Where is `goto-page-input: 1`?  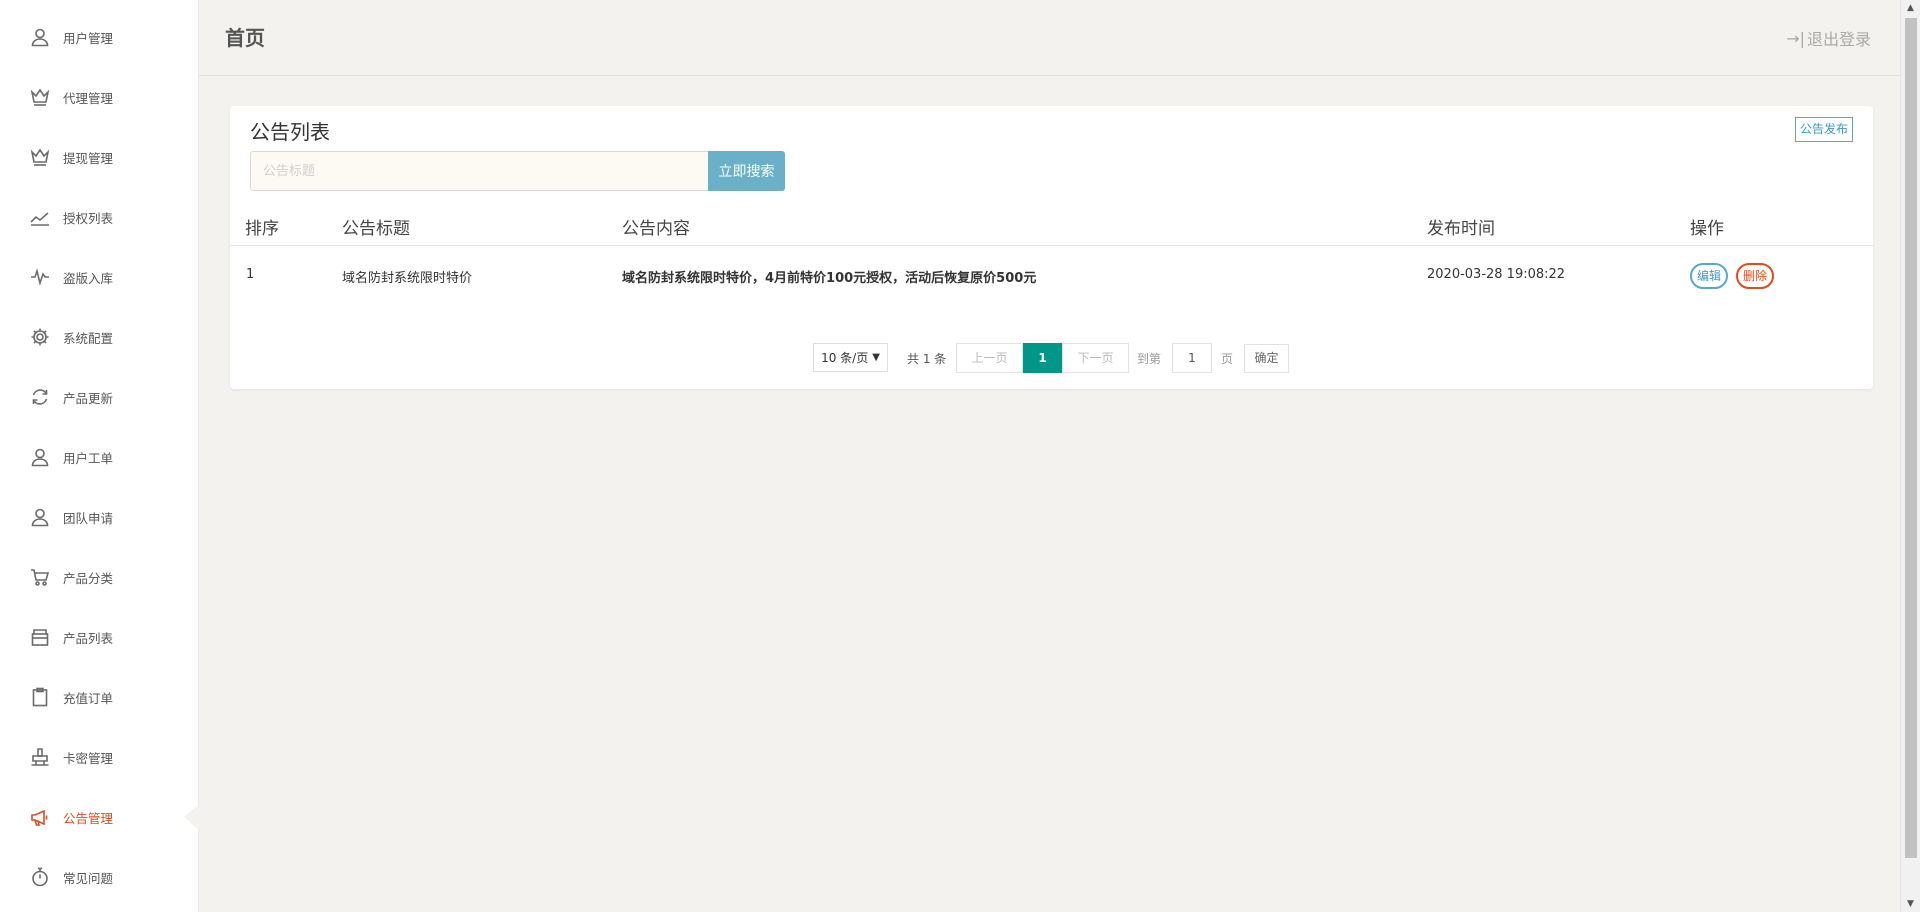
goto-page-input: 1 is located at coordinates (1192, 358).